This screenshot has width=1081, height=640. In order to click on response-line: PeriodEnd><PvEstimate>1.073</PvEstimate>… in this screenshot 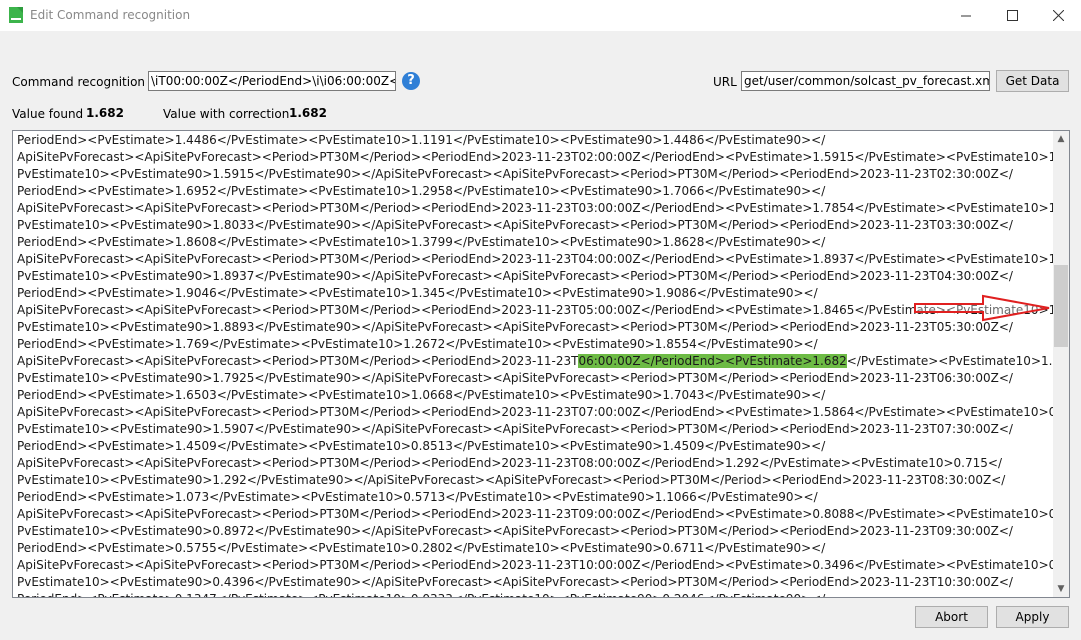, I will do `click(417, 497)`.